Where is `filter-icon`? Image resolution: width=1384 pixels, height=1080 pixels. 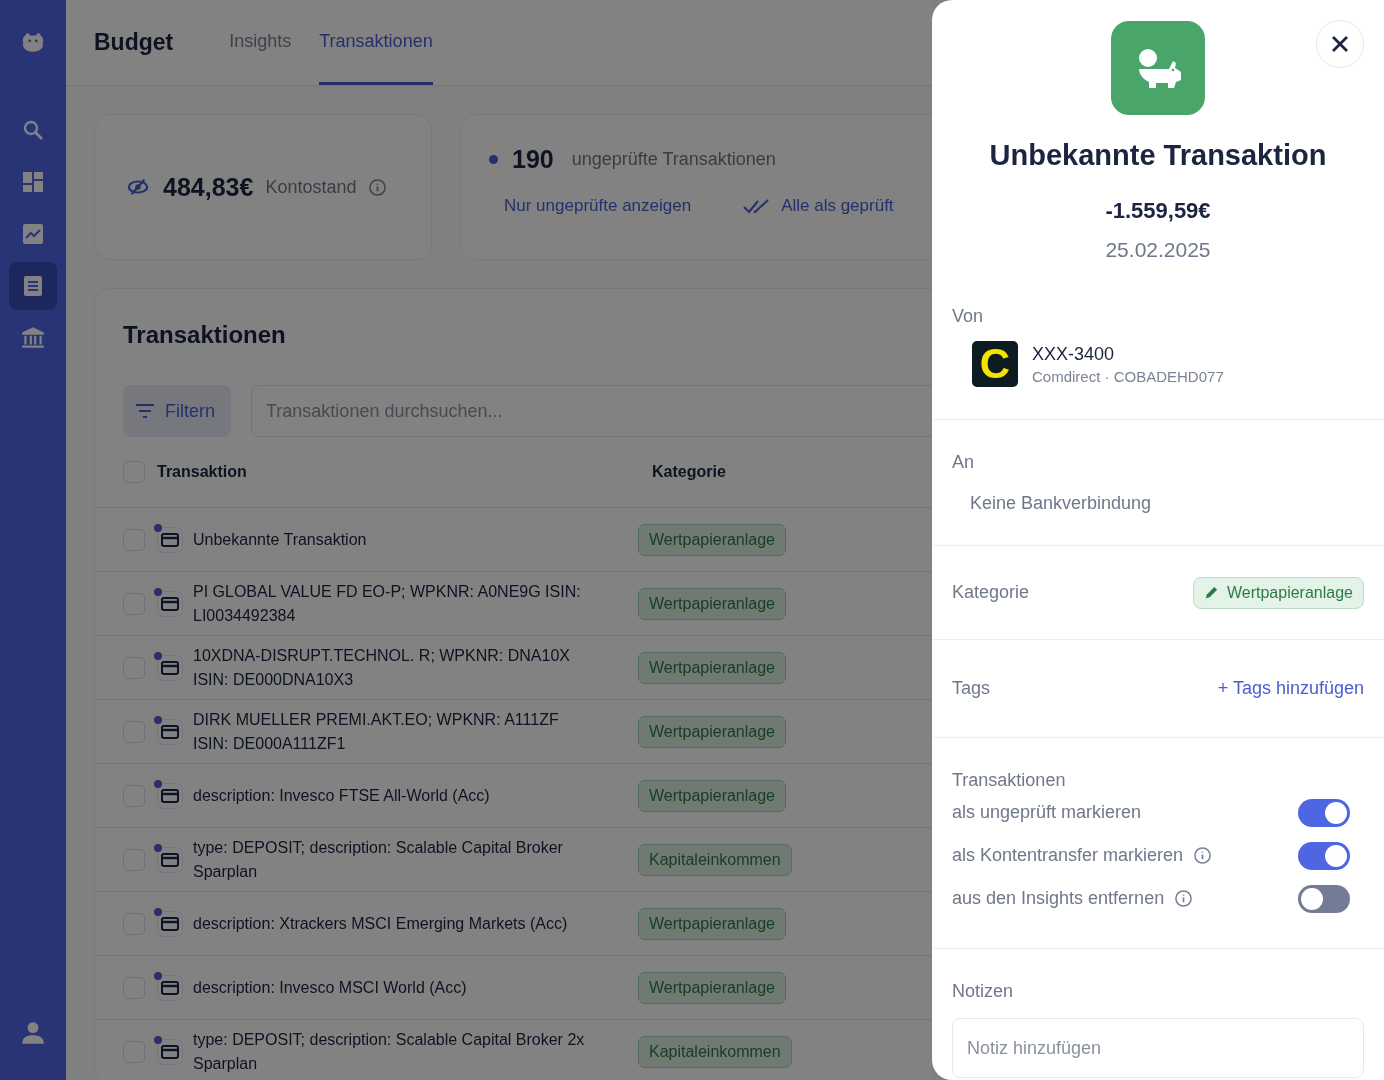
filter-icon is located at coordinates (145, 411).